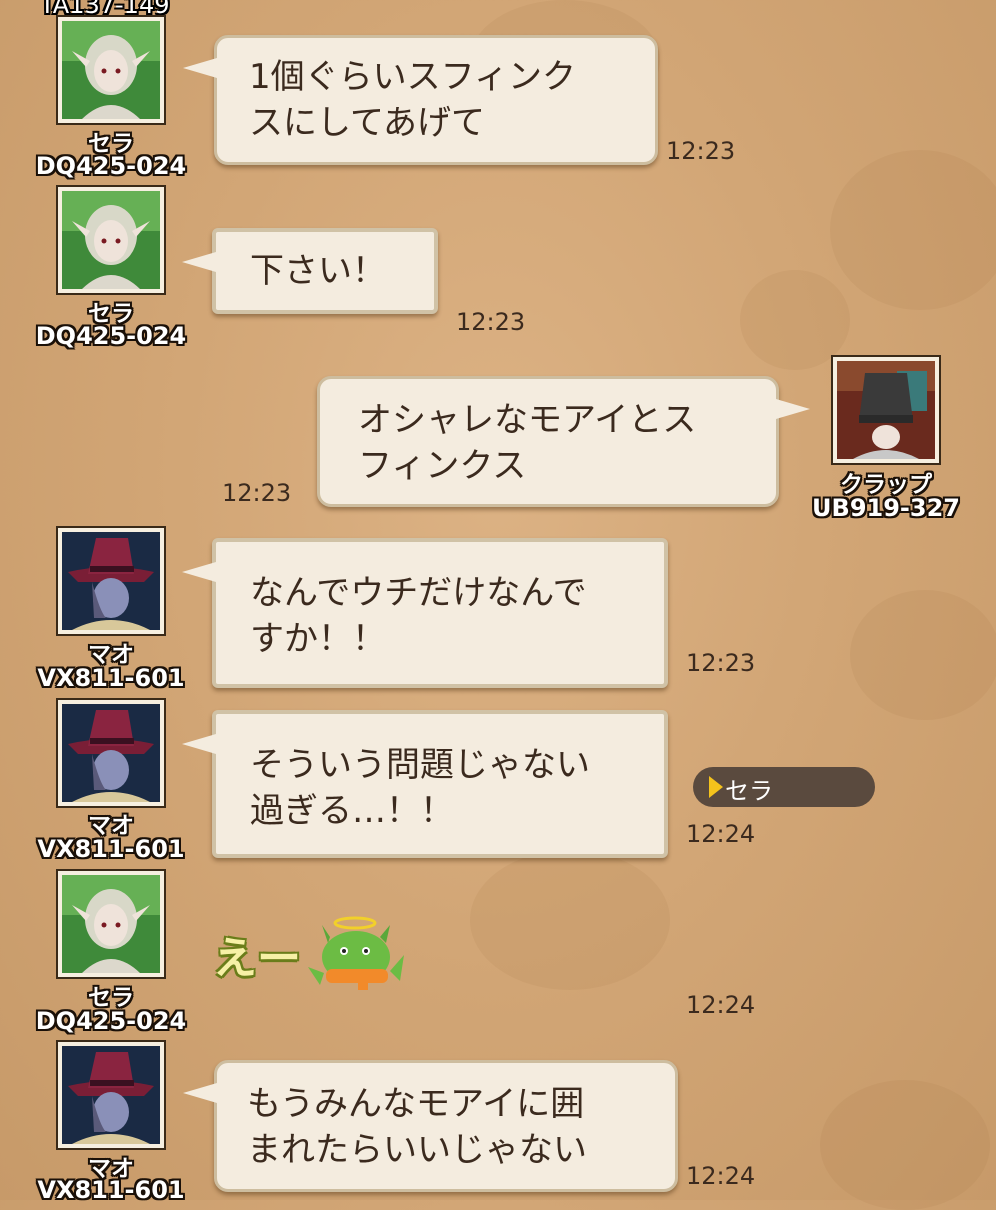  I want to click on reply-tag-name: セラ, so click(749, 791).